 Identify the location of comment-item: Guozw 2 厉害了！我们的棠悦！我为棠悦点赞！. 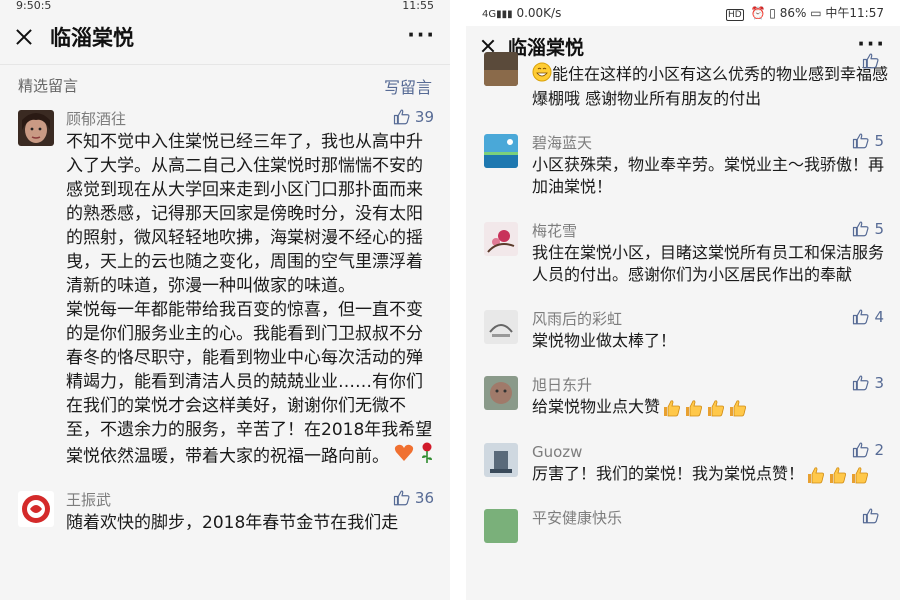
(683, 460).